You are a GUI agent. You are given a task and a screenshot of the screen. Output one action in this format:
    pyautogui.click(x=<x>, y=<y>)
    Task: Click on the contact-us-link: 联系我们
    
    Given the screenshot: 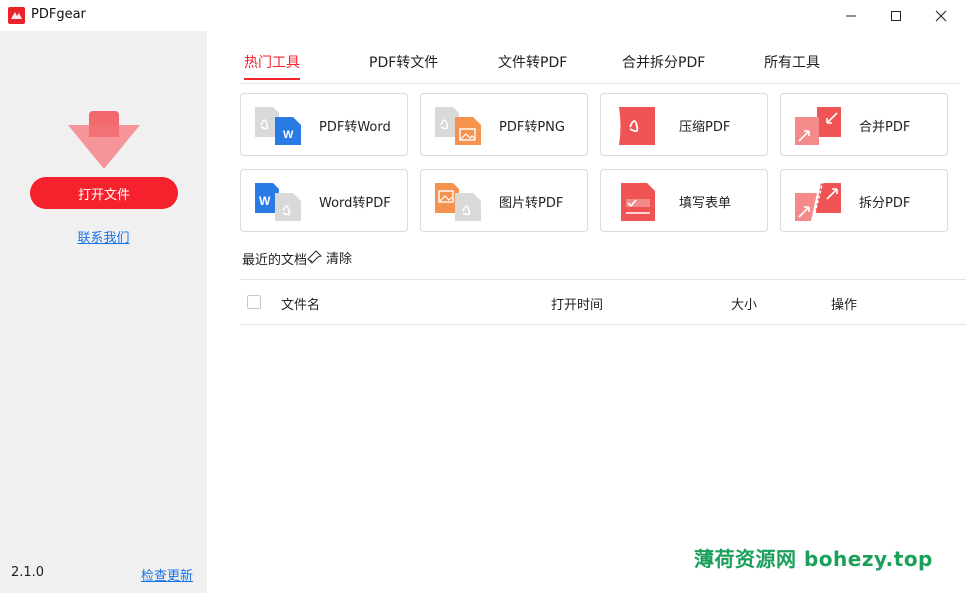 What is the action you would take?
    pyautogui.click(x=103, y=236)
    